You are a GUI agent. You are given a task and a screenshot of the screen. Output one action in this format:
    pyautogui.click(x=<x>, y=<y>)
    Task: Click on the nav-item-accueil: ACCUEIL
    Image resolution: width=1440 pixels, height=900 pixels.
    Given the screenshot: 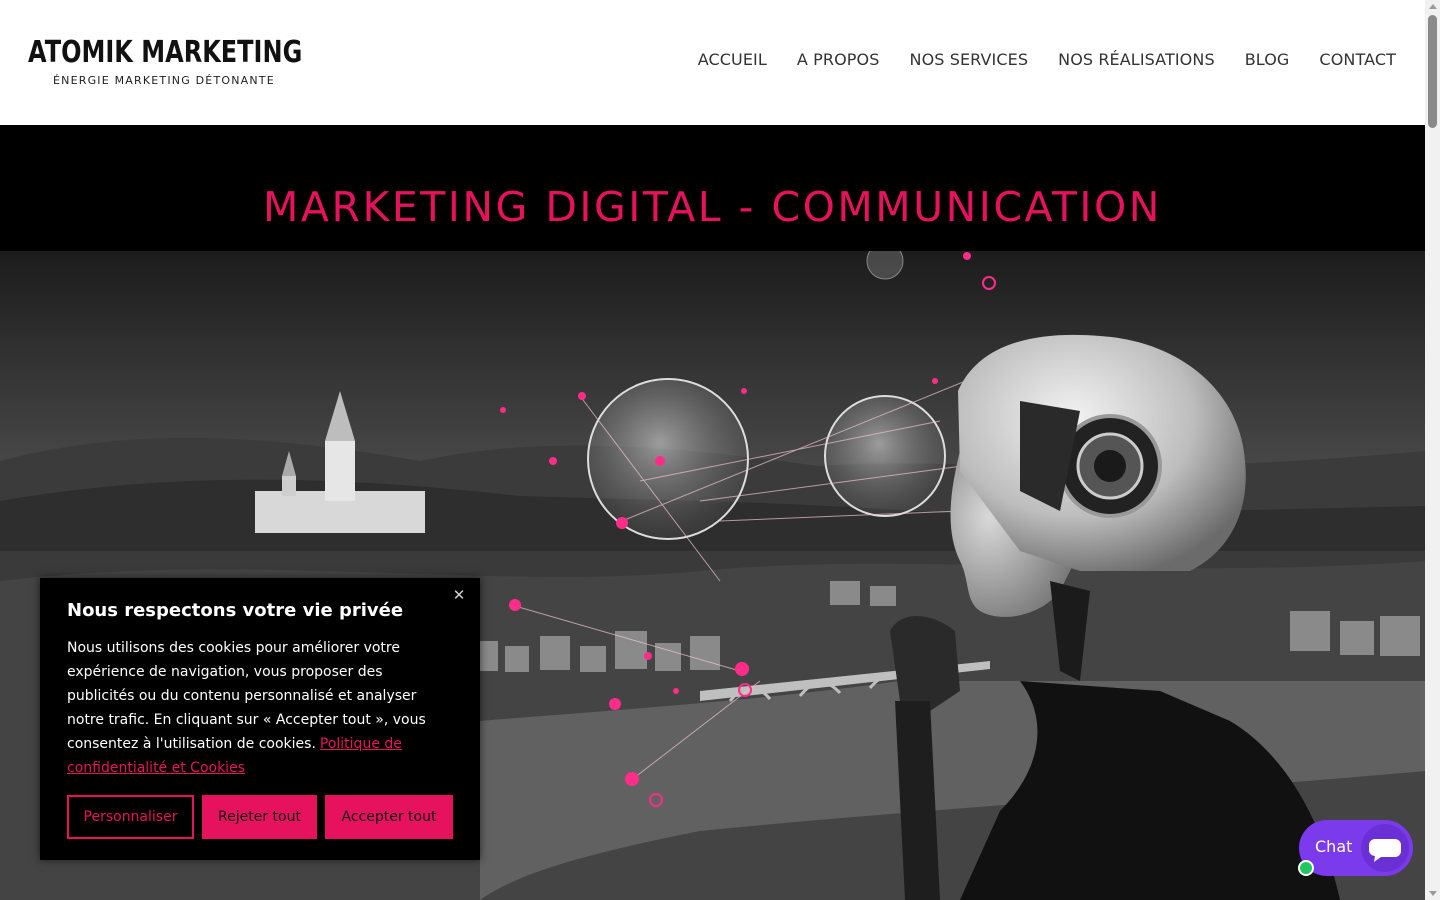 What is the action you would take?
    pyautogui.click(x=732, y=60)
    